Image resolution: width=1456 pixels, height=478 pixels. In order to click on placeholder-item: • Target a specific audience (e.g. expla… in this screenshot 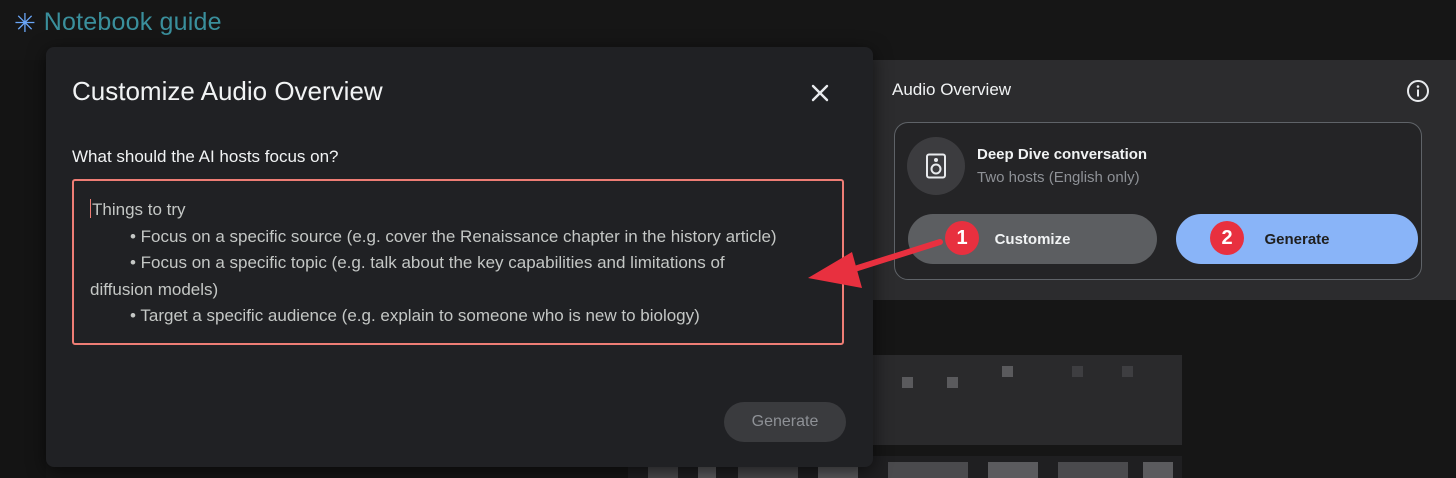, I will do `click(415, 315)`.